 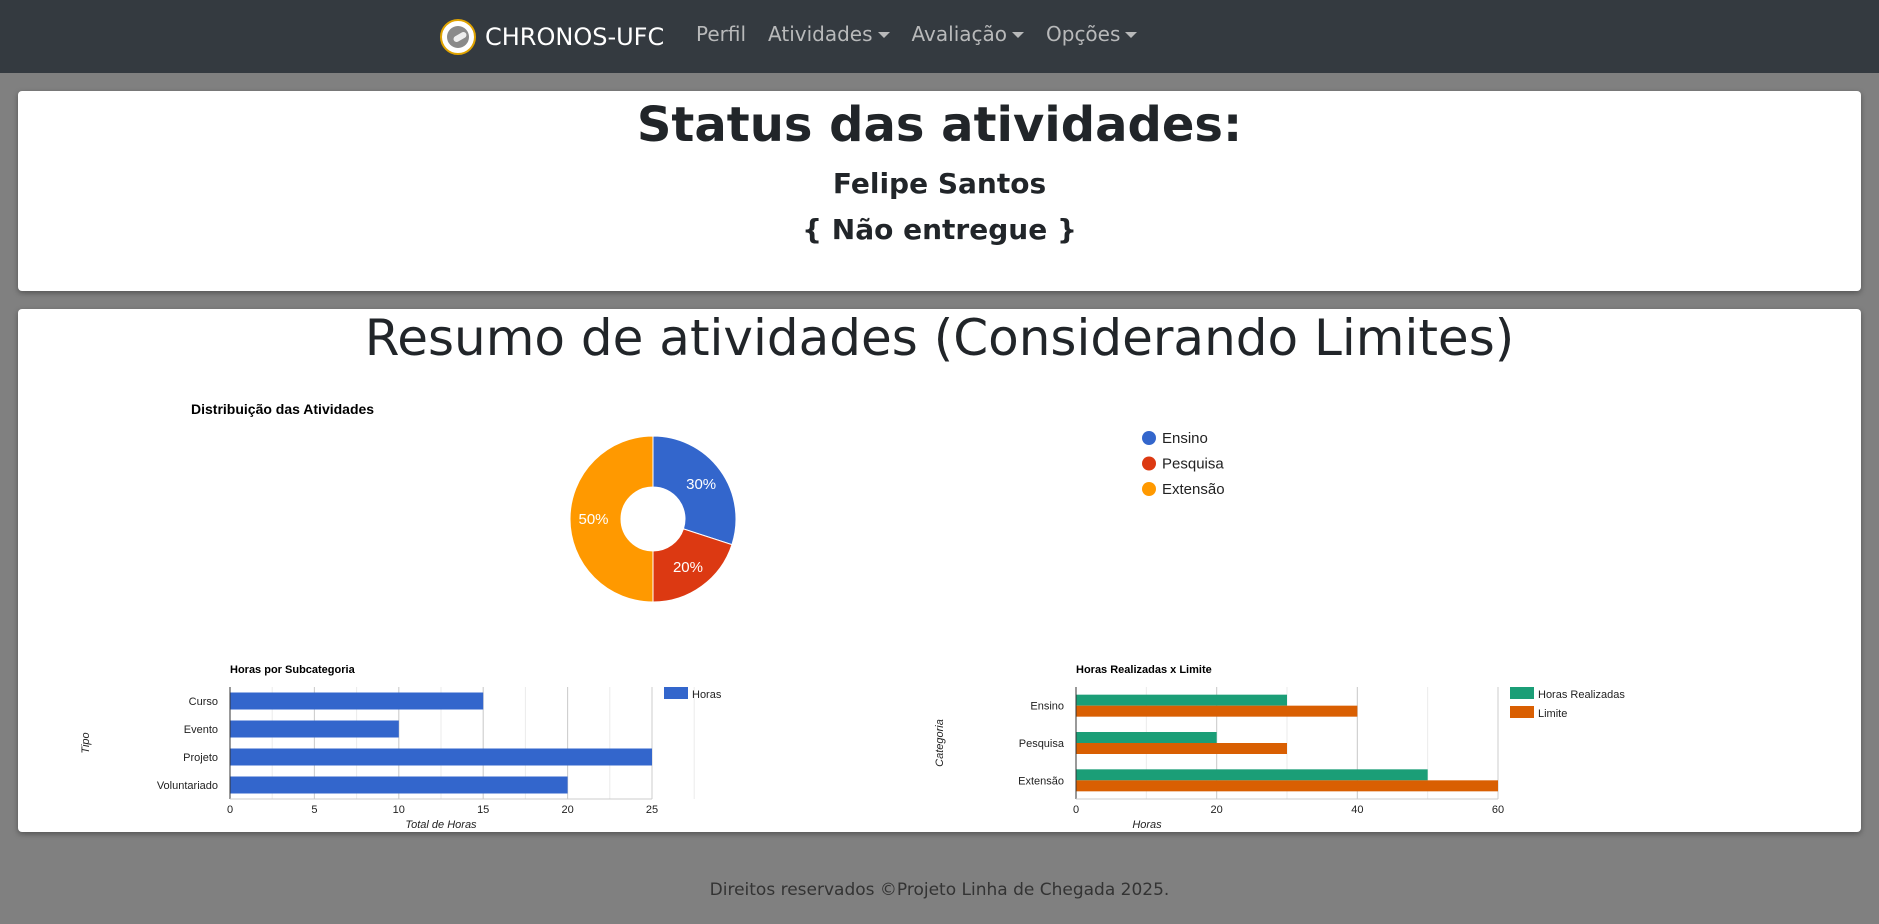 What do you see at coordinates (230, 810) in the screenshot?
I see `subcategory-chart-tick-label: 0` at bounding box center [230, 810].